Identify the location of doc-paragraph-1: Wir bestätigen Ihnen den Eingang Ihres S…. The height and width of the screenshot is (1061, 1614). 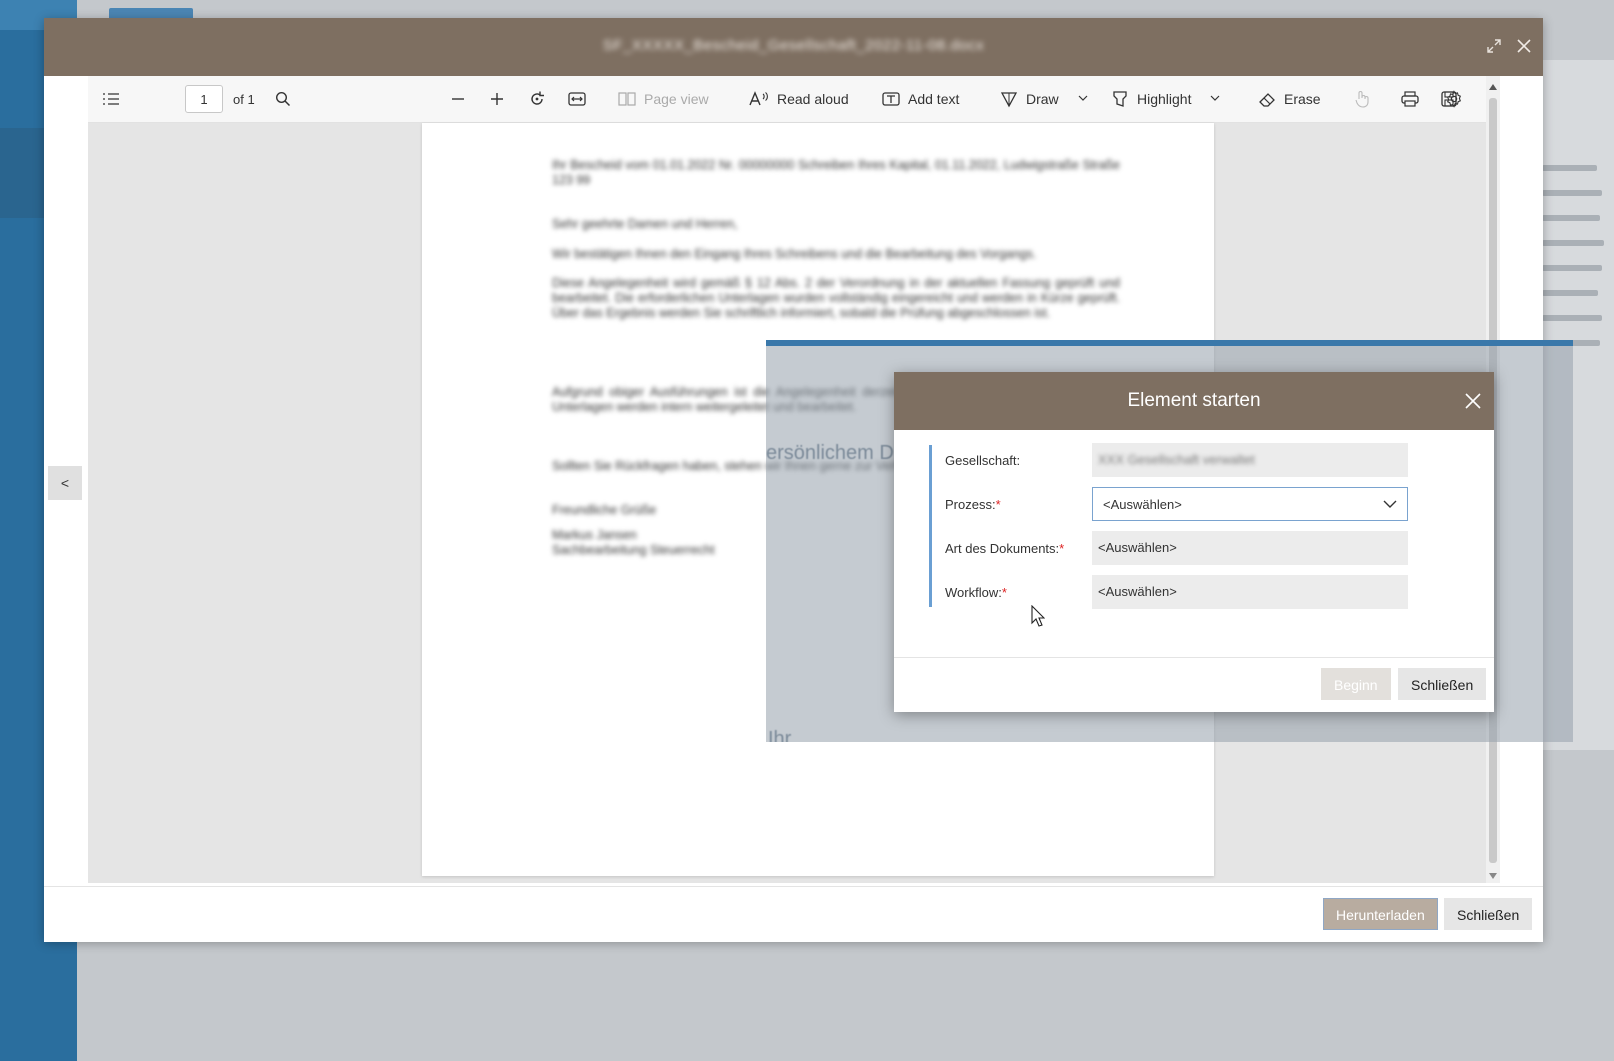
(794, 254).